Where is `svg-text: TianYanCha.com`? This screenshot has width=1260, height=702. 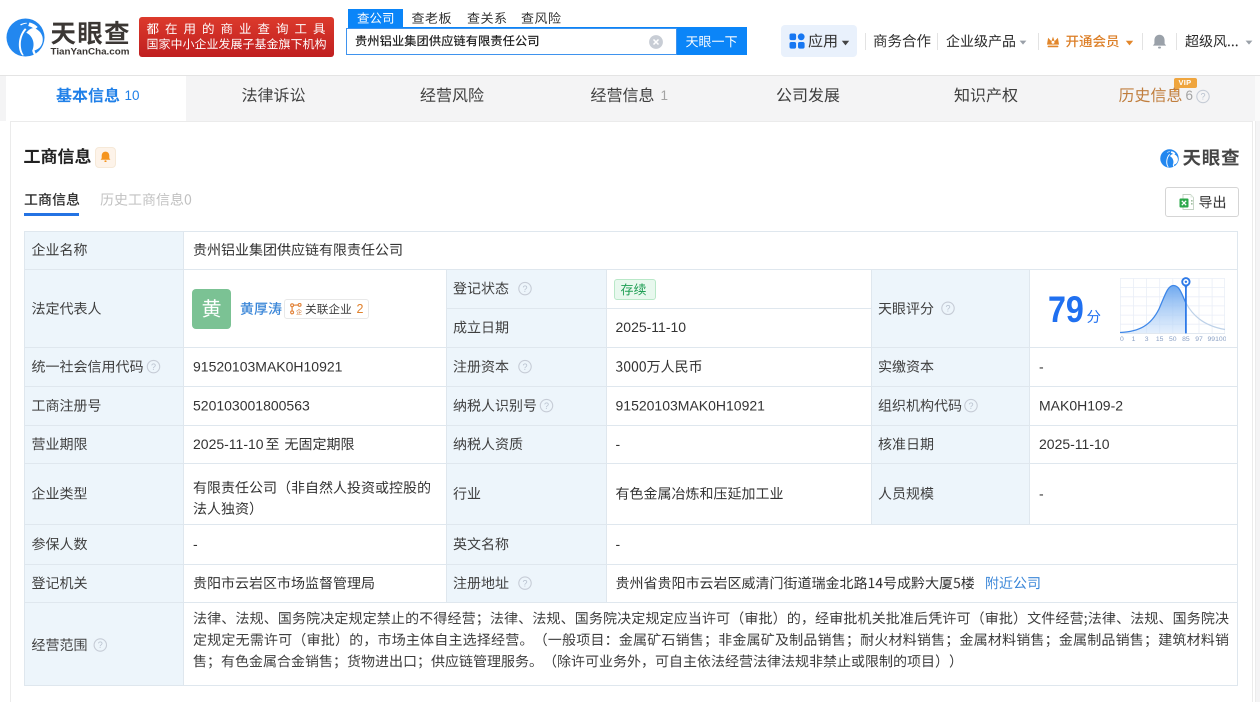
svg-text: TianYanCha.com is located at coordinates (90, 51).